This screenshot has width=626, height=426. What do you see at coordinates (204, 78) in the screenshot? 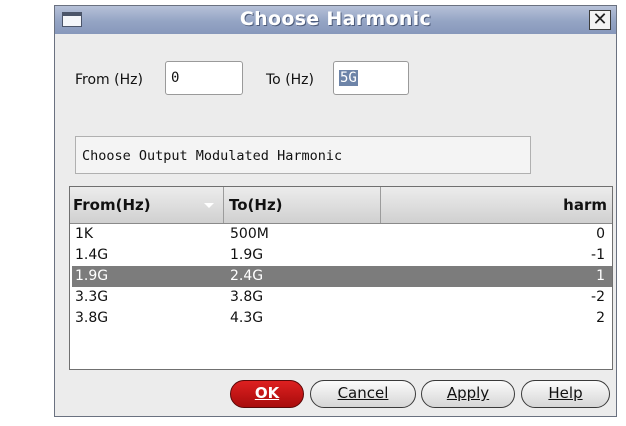
I see `from-hz-input: 0` at bounding box center [204, 78].